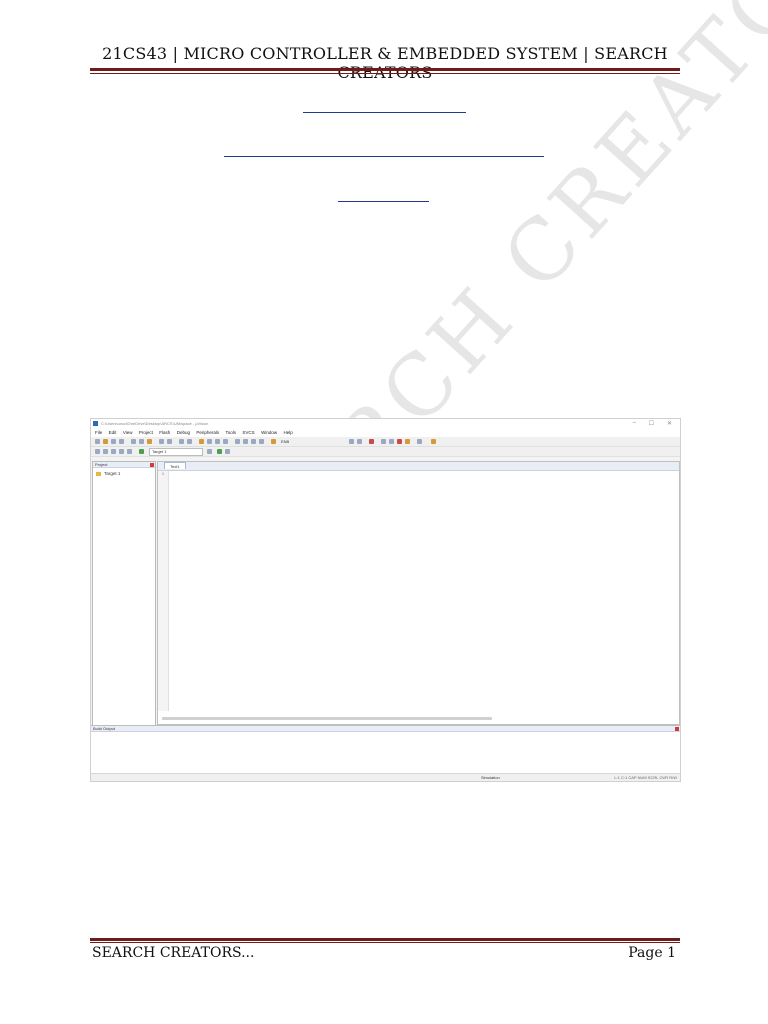  Describe the element at coordinates (113, 451) in the screenshot. I see `rebuild-icon` at that location.